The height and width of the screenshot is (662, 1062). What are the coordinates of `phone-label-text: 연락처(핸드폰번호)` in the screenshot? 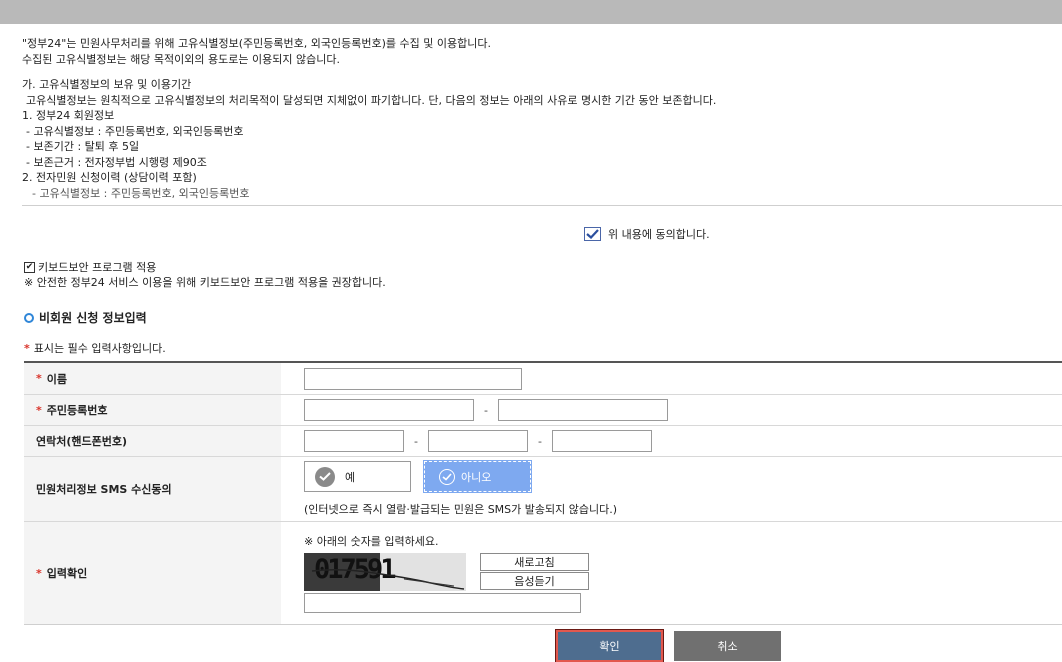 It's located at (82, 441).